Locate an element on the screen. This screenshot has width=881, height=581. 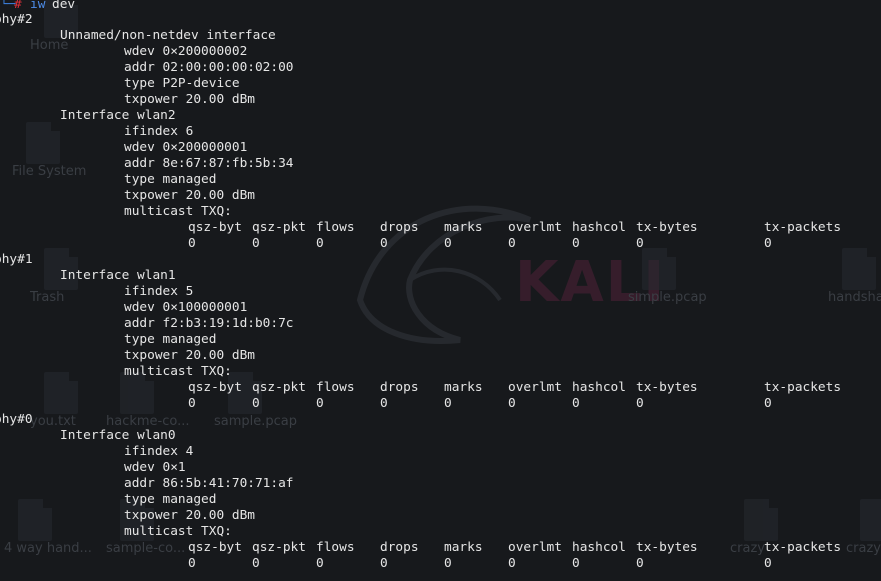
terminal-line-text: addr f2:b3:19:1d:b0:7c is located at coordinates (209, 323).